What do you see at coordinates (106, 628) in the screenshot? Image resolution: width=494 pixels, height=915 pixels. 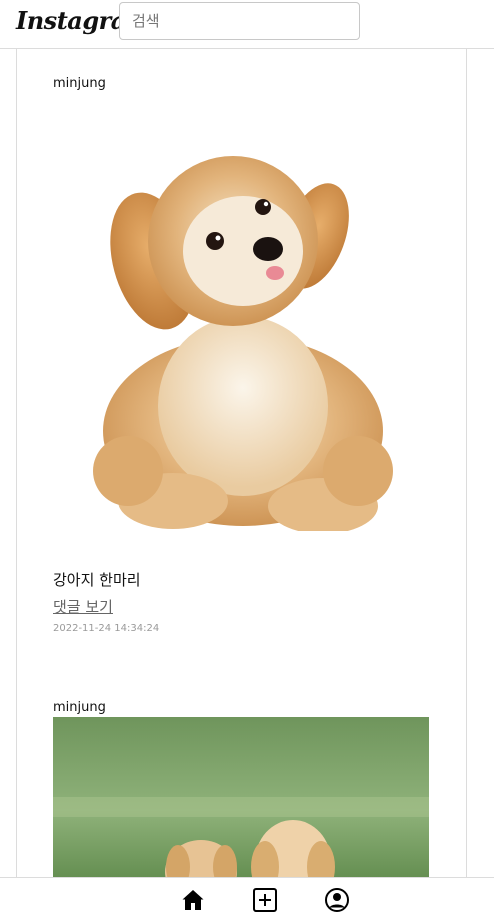 I see `post-timestamp: 2022-11-24 14:34:24` at bounding box center [106, 628].